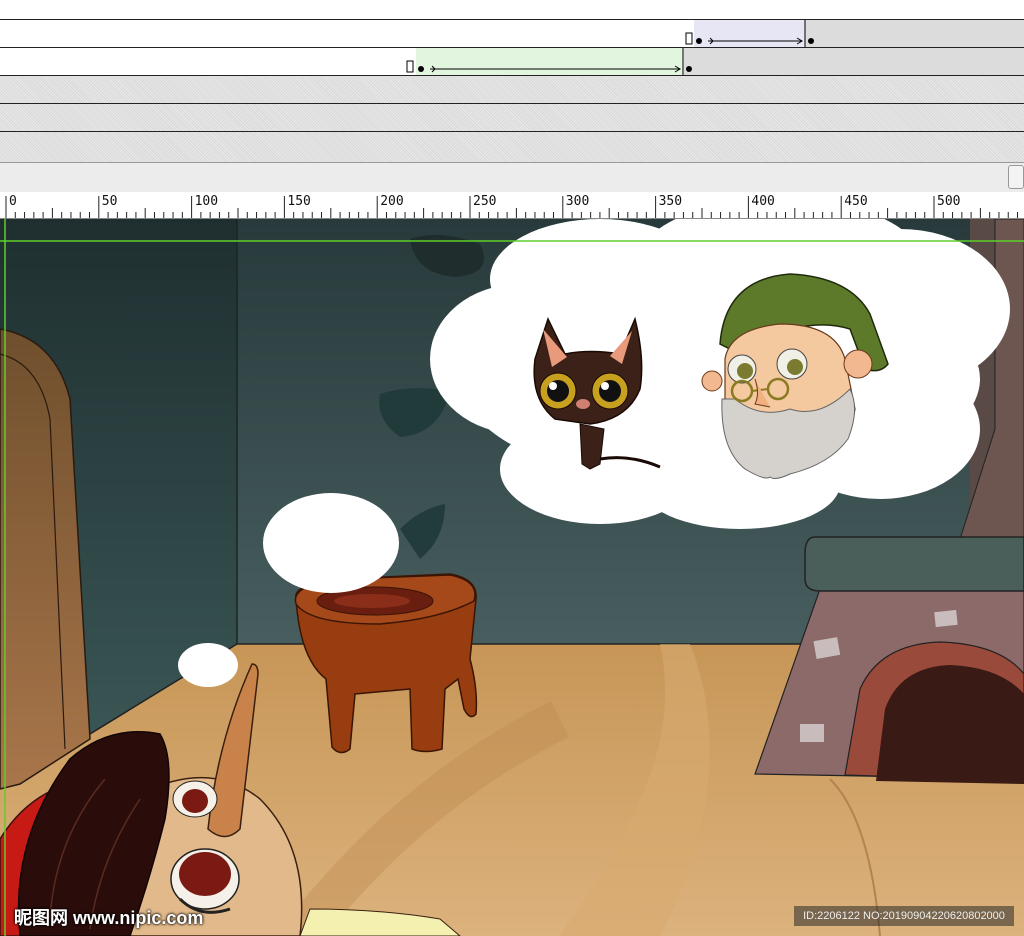  I want to click on horizontal-ruler: 0 50 100 150 200 250 300 350 400 450 500, so click(512, 205).